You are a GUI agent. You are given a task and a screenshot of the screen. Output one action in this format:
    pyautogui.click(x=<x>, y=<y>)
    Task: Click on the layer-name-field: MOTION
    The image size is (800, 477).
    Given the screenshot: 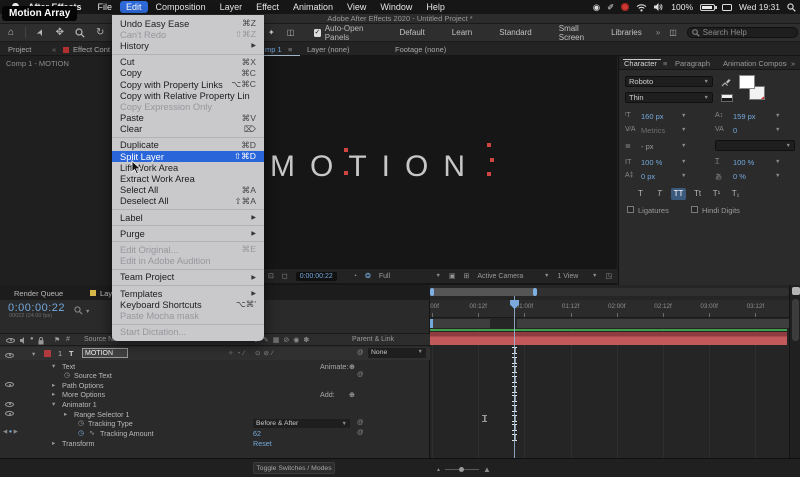 What is the action you would take?
    pyautogui.click(x=105, y=353)
    